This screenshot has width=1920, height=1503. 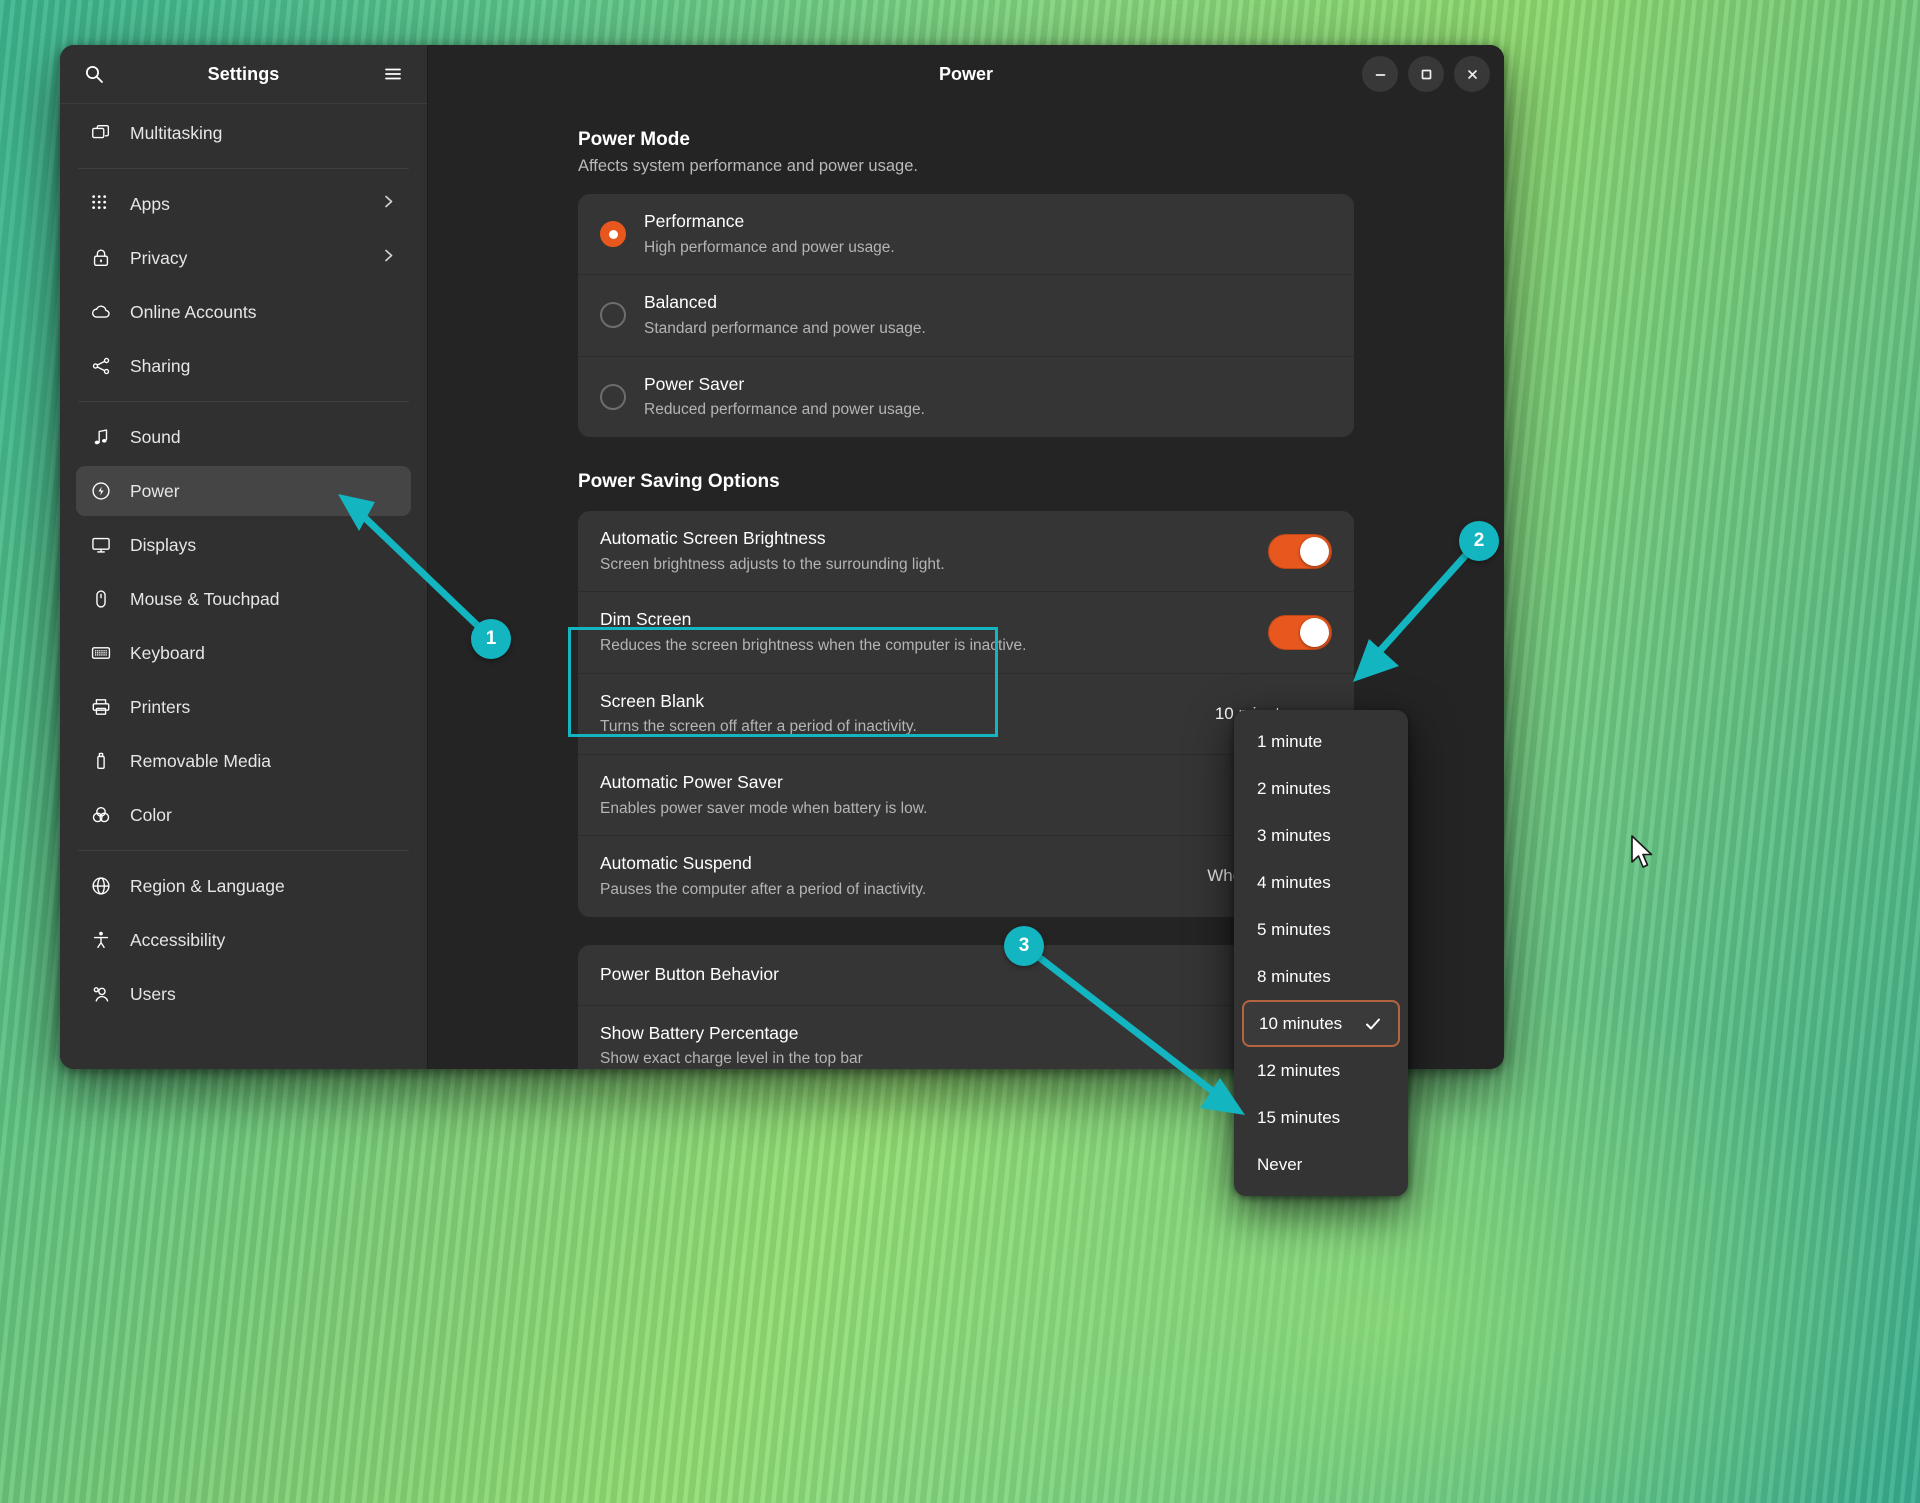 I want to click on sidebar-item-displays: Displays, so click(x=243, y=545).